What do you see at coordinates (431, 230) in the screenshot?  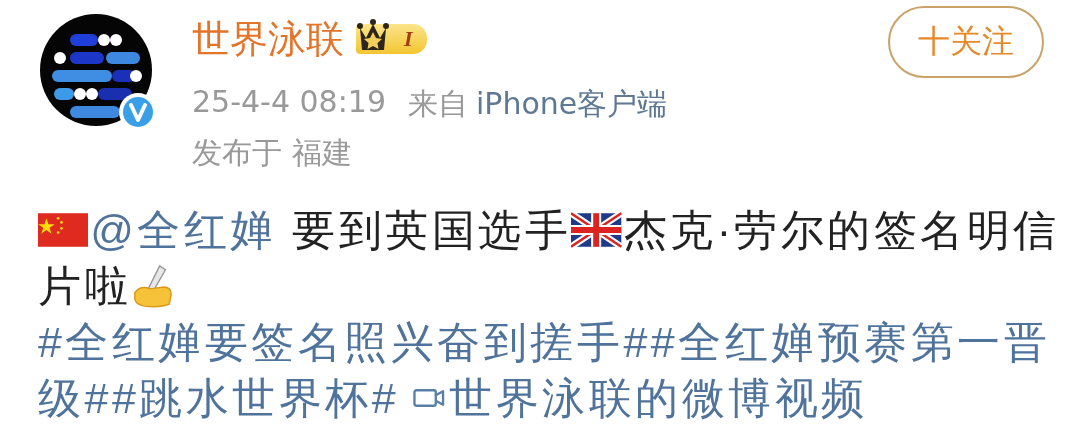 I see `post-text: 要到英国选手` at bounding box center [431, 230].